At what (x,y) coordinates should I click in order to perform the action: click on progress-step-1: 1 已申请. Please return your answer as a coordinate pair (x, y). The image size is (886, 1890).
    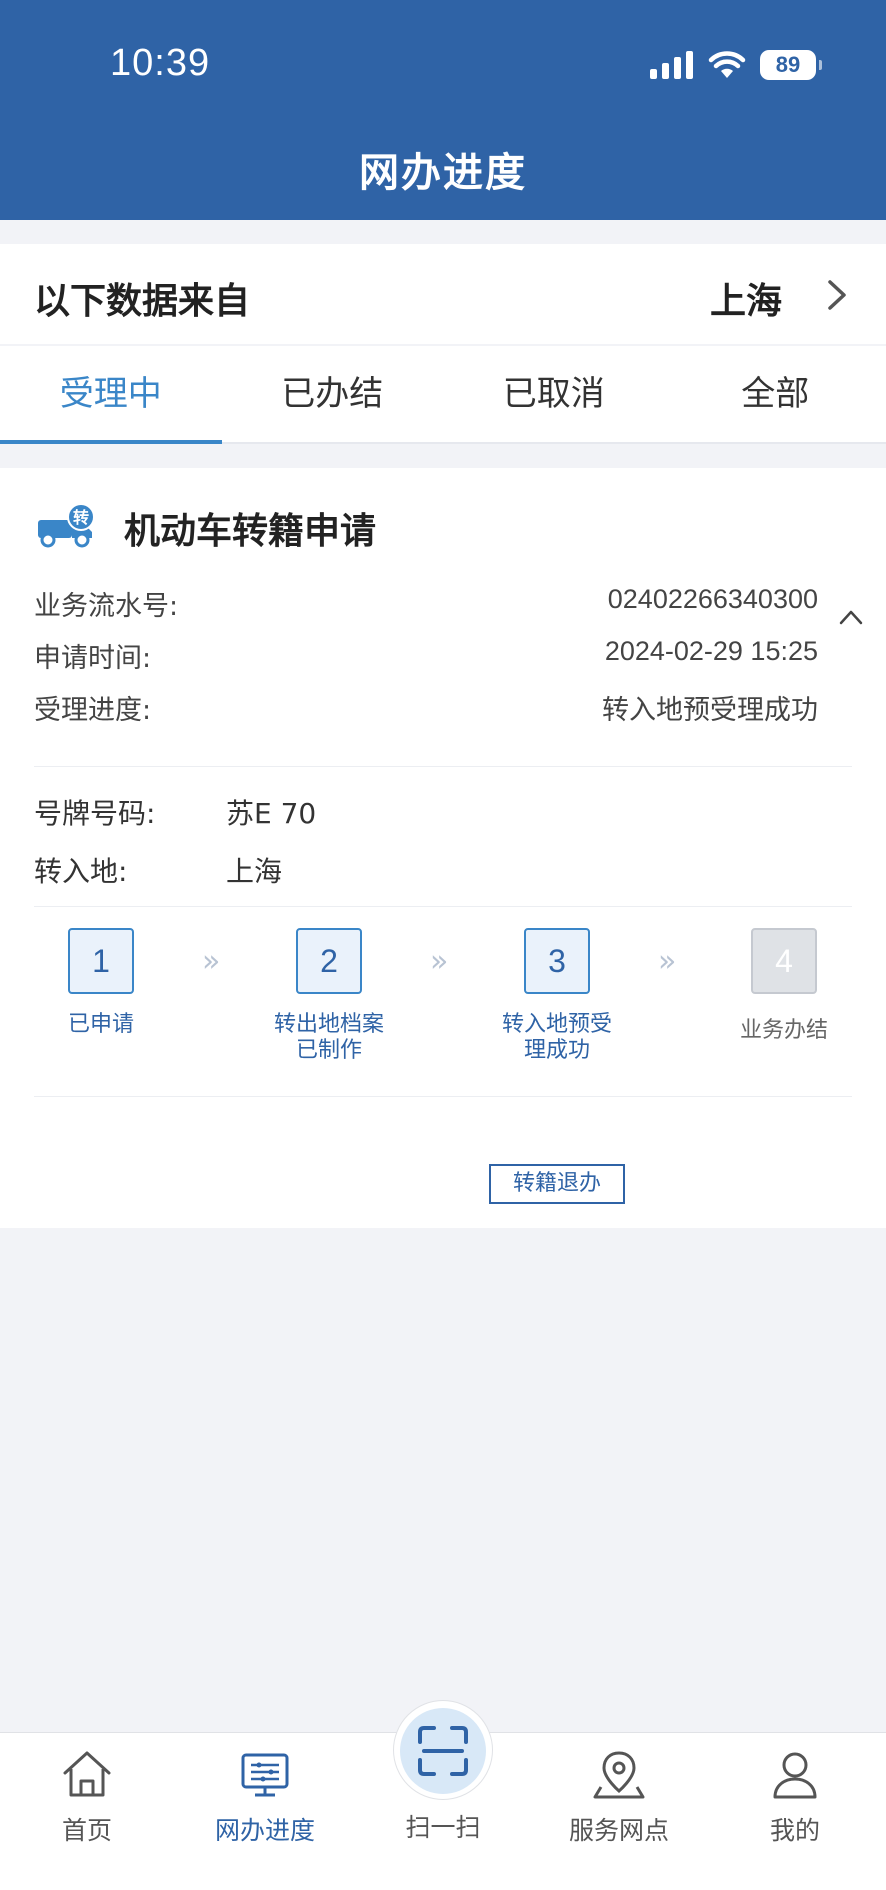
    Looking at the image, I should click on (101, 983).